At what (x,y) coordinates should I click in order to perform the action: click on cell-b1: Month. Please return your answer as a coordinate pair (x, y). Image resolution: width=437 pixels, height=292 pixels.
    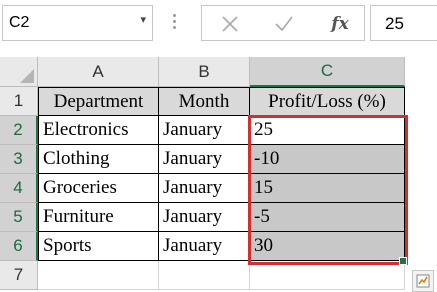
    Looking at the image, I should click on (204, 101).